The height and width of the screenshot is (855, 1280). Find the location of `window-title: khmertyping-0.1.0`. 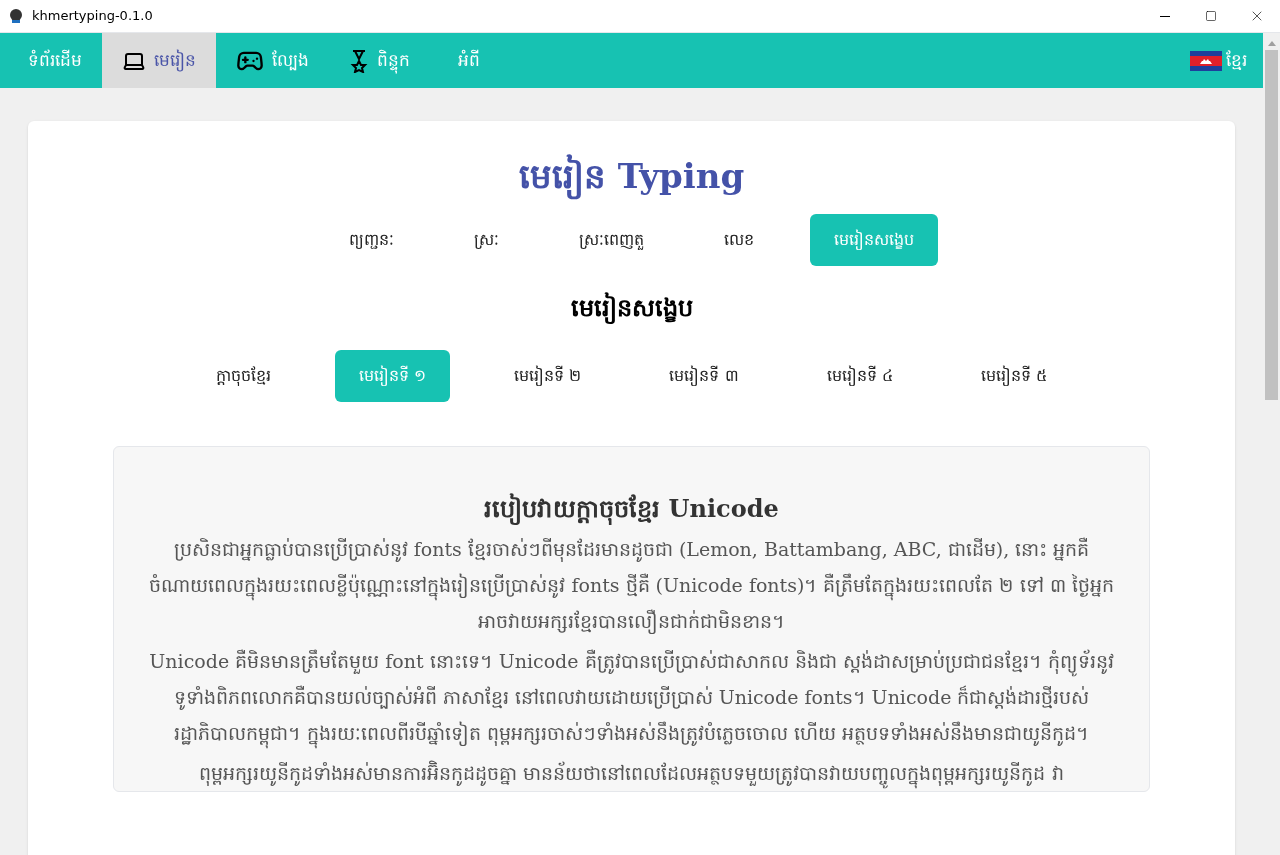

window-title: khmertyping-0.1.0 is located at coordinates (92, 16).